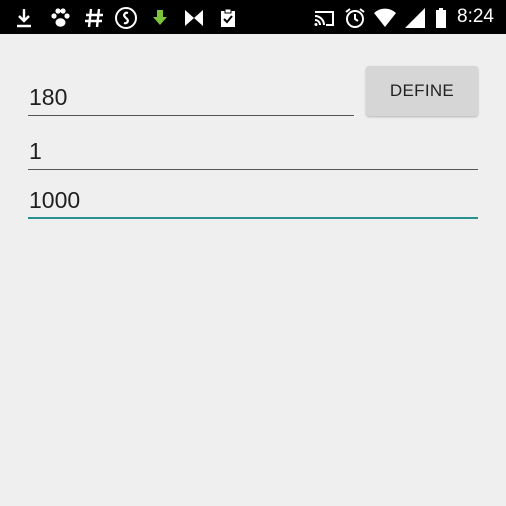 This screenshot has height=506, width=506. Describe the element at coordinates (191, 115) in the screenshot. I see `number-field-1-underline` at that location.